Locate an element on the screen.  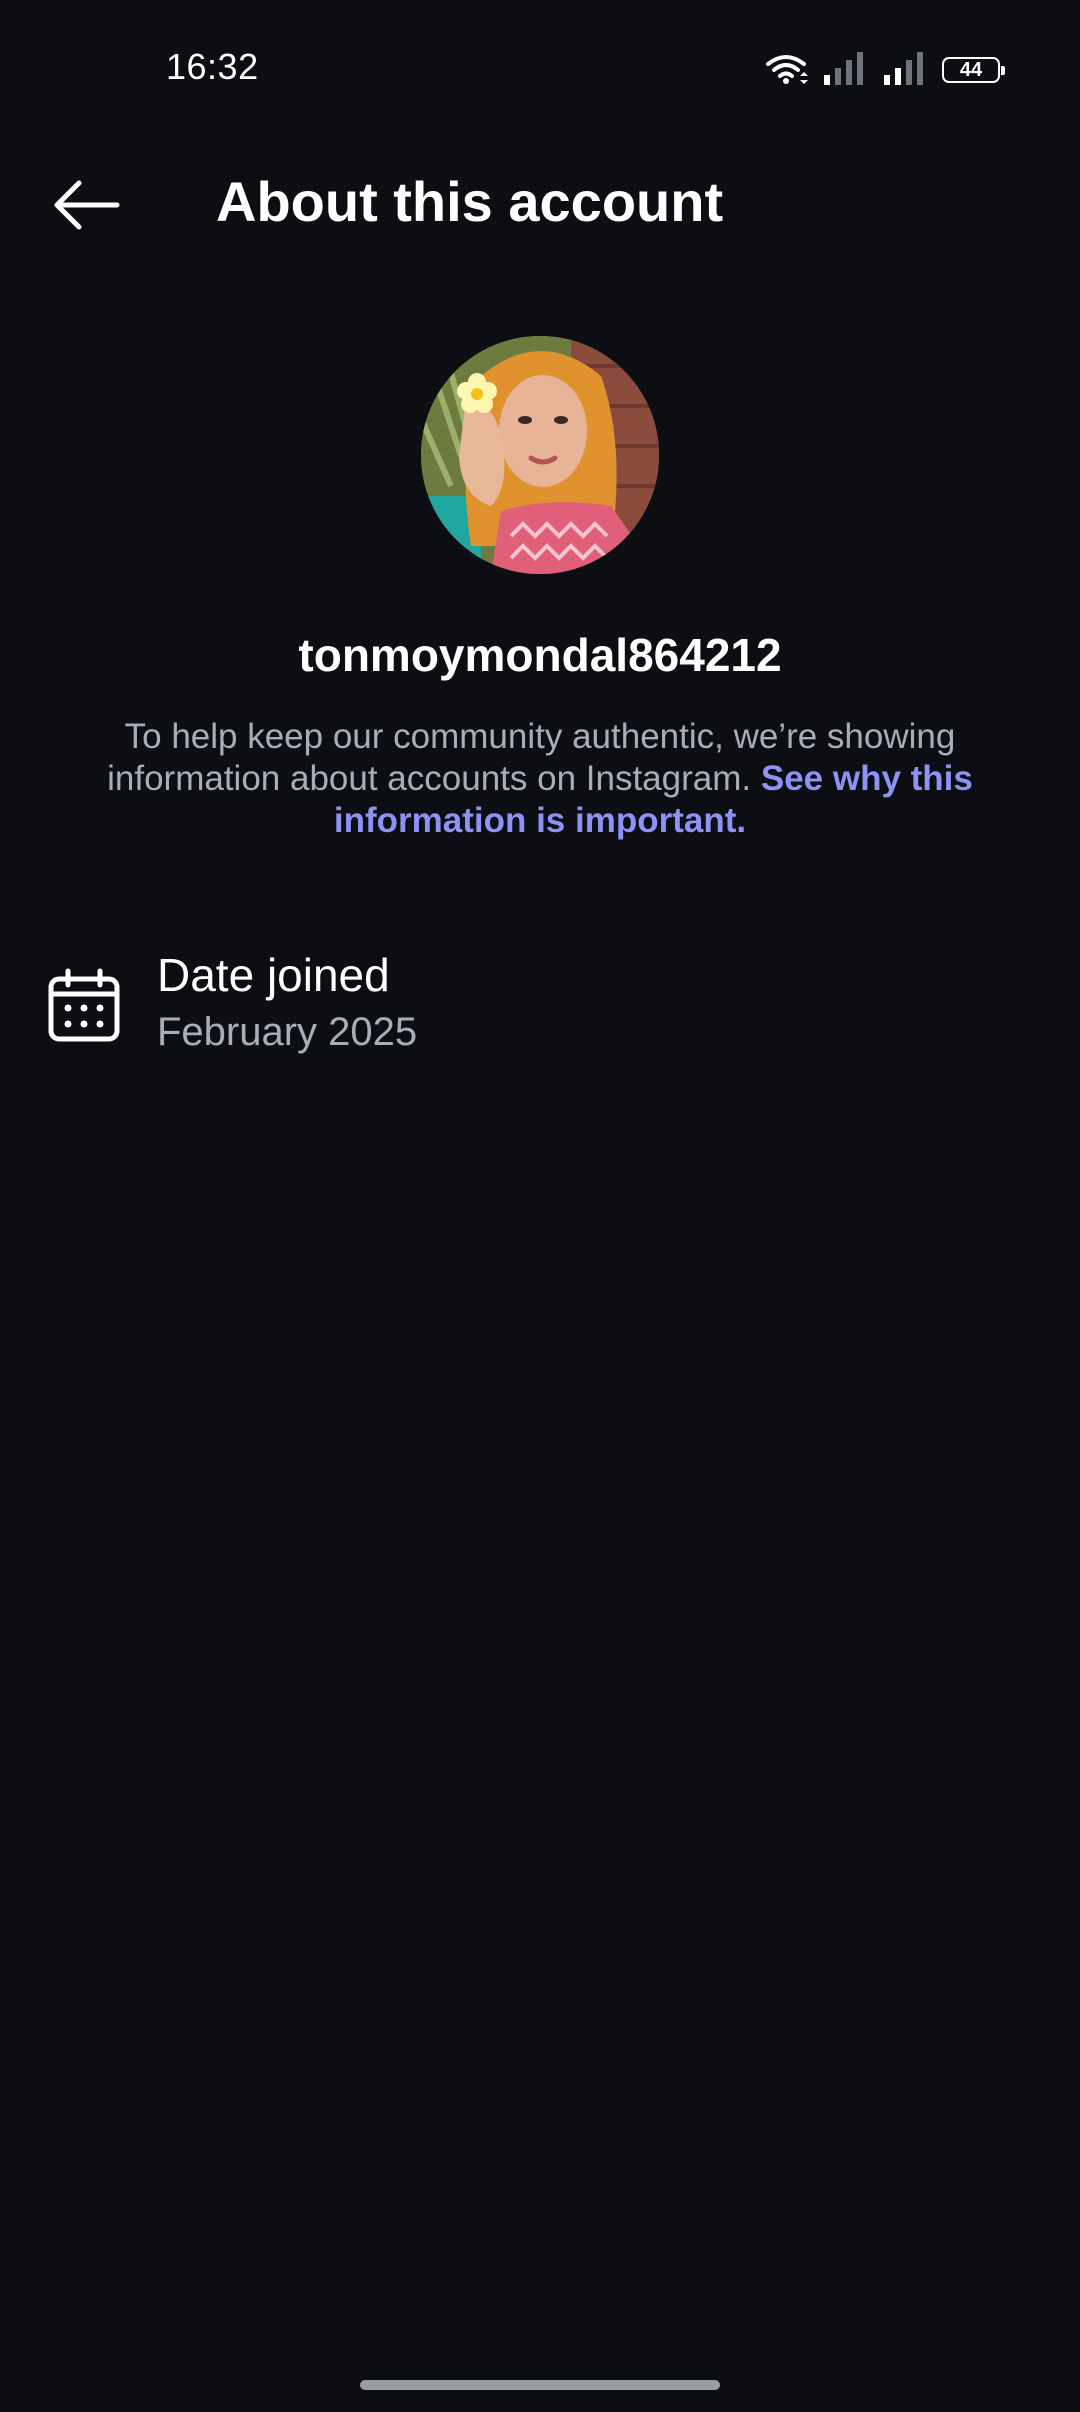
header: About this account is located at coordinates (540, 205).